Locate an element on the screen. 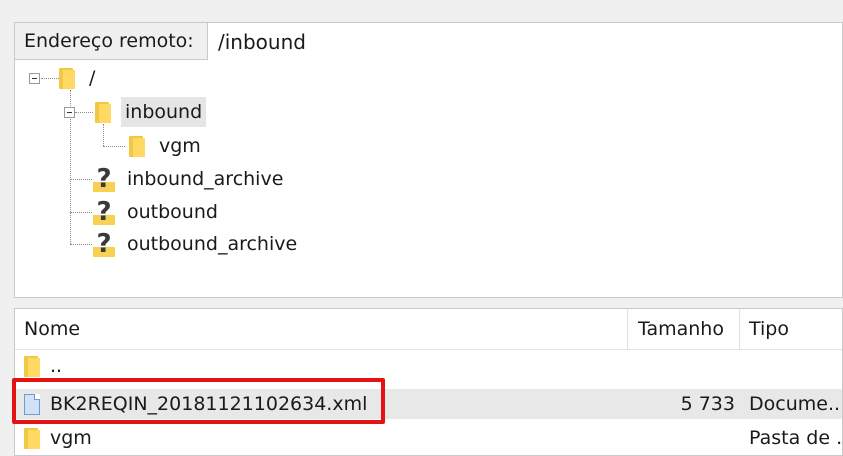 The image size is (843, 456). tree-node-label: inbound is located at coordinates (164, 112).